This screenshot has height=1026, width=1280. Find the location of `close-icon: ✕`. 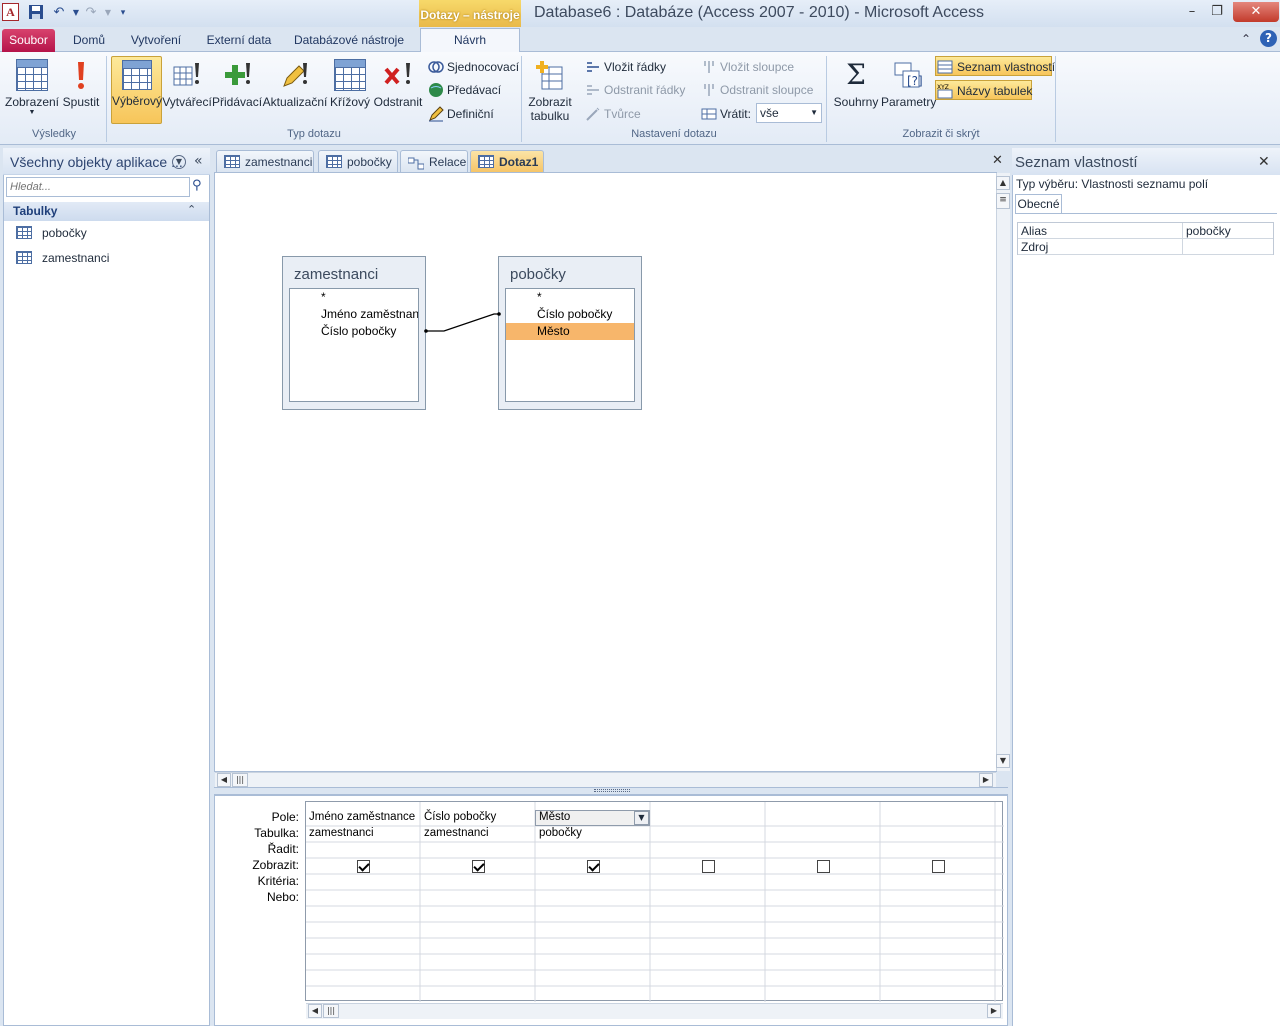

close-icon: ✕ is located at coordinates (1264, 162).